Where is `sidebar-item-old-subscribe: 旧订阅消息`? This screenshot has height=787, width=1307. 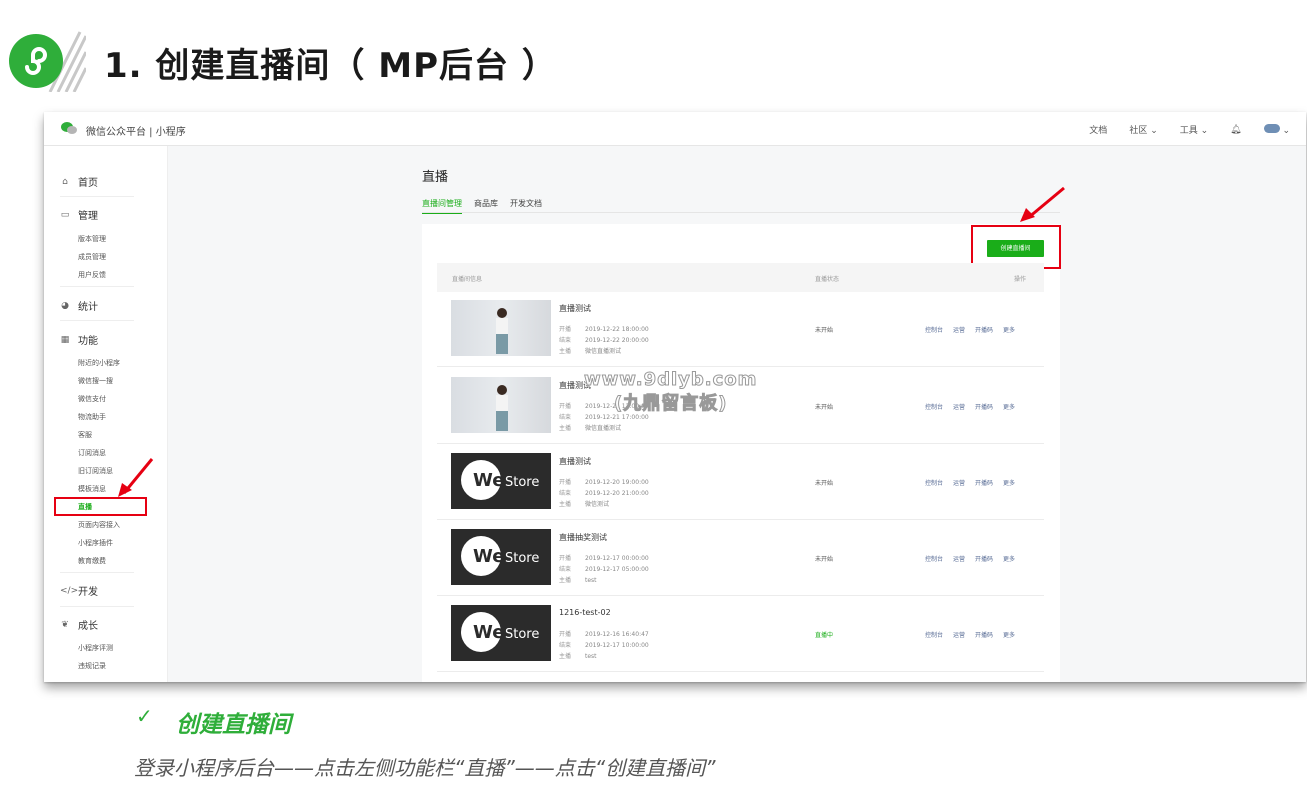 sidebar-item-old-subscribe: 旧订阅消息 is located at coordinates (95, 471).